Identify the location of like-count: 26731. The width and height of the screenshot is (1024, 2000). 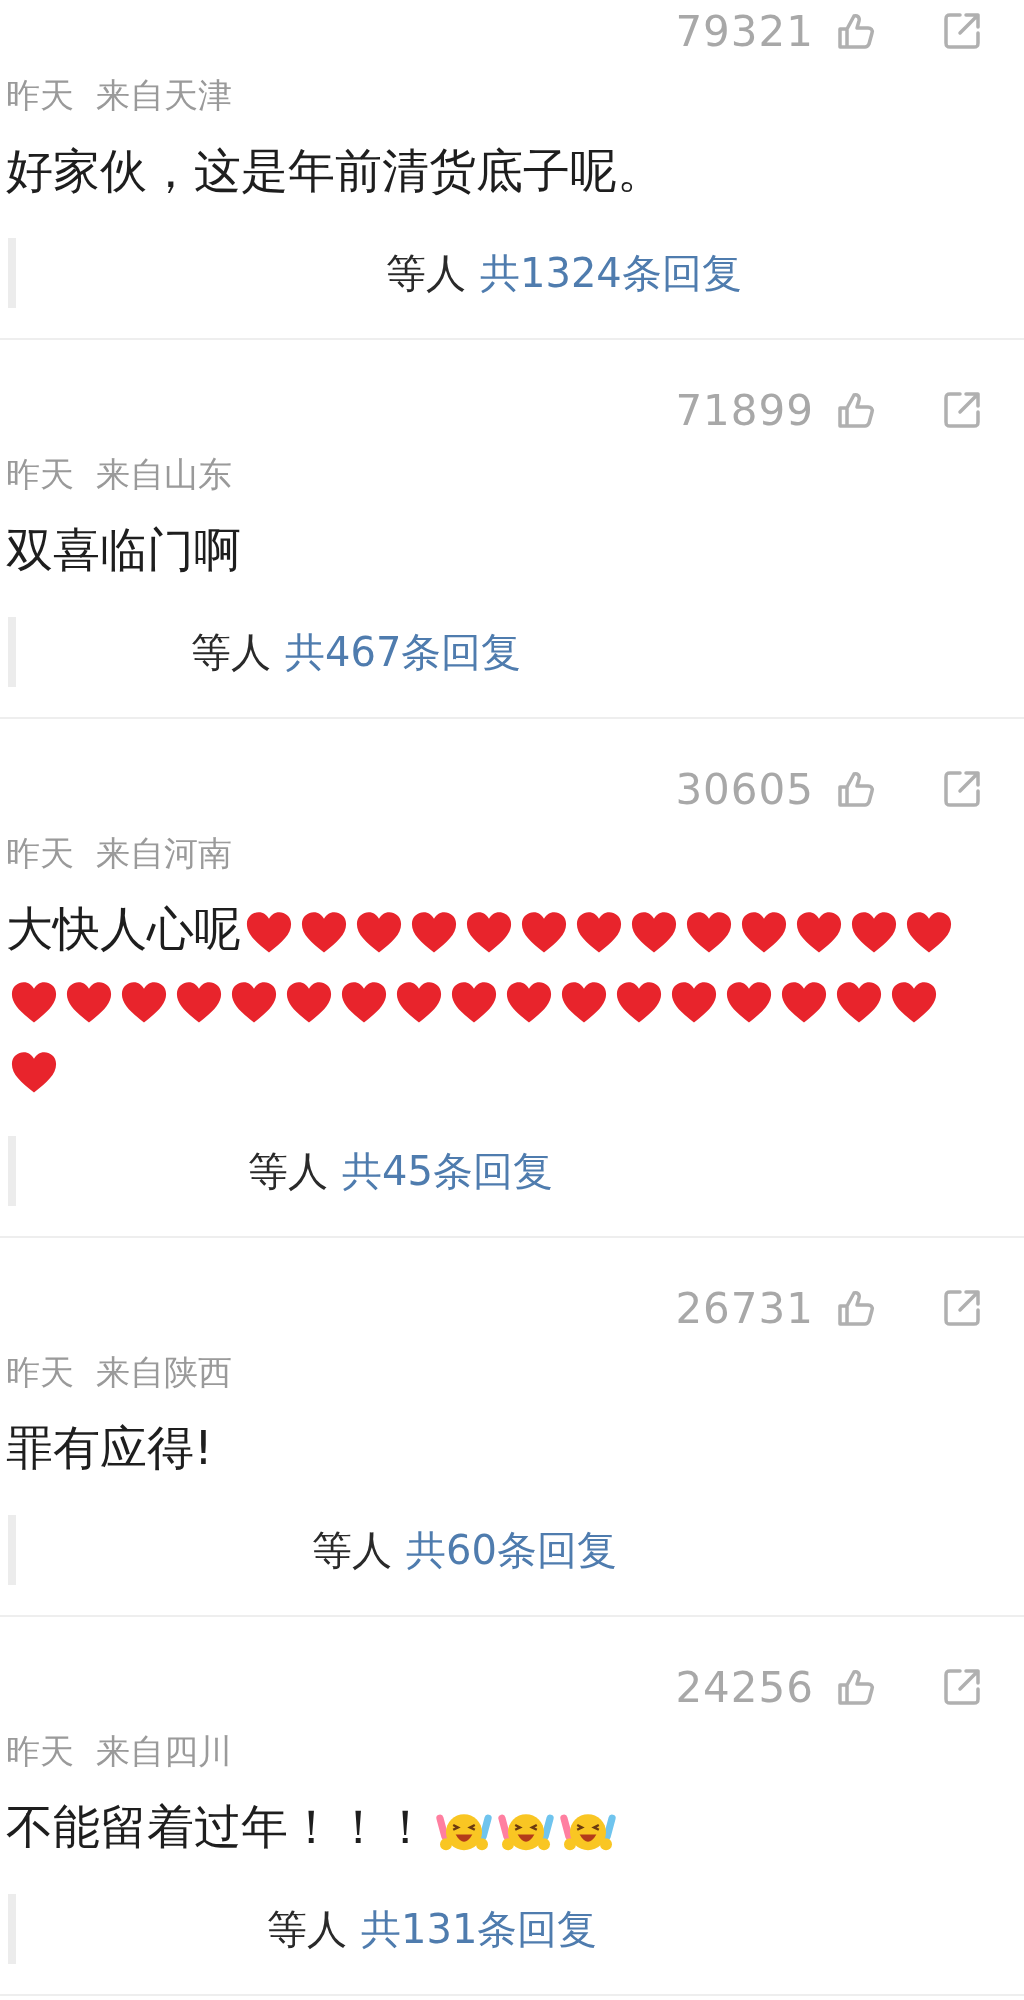
(744, 1308).